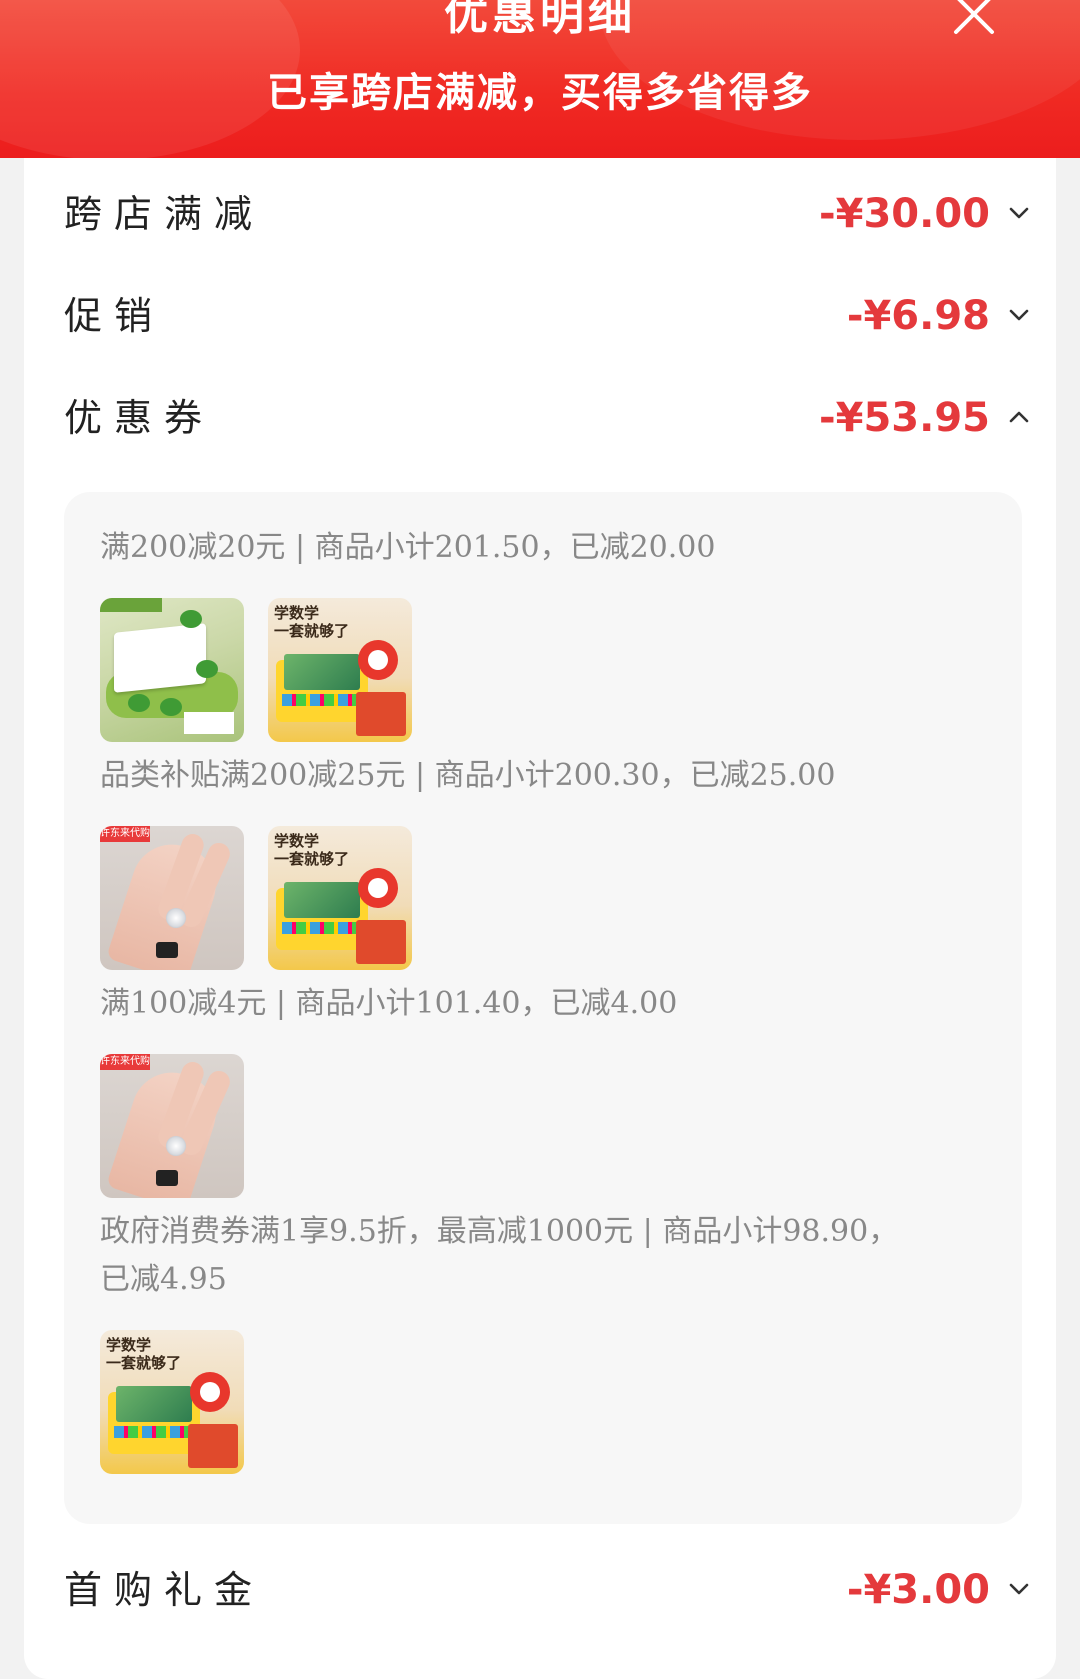  Describe the element at coordinates (904, 418) in the screenshot. I see `row-amount: -¥53.95` at that location.